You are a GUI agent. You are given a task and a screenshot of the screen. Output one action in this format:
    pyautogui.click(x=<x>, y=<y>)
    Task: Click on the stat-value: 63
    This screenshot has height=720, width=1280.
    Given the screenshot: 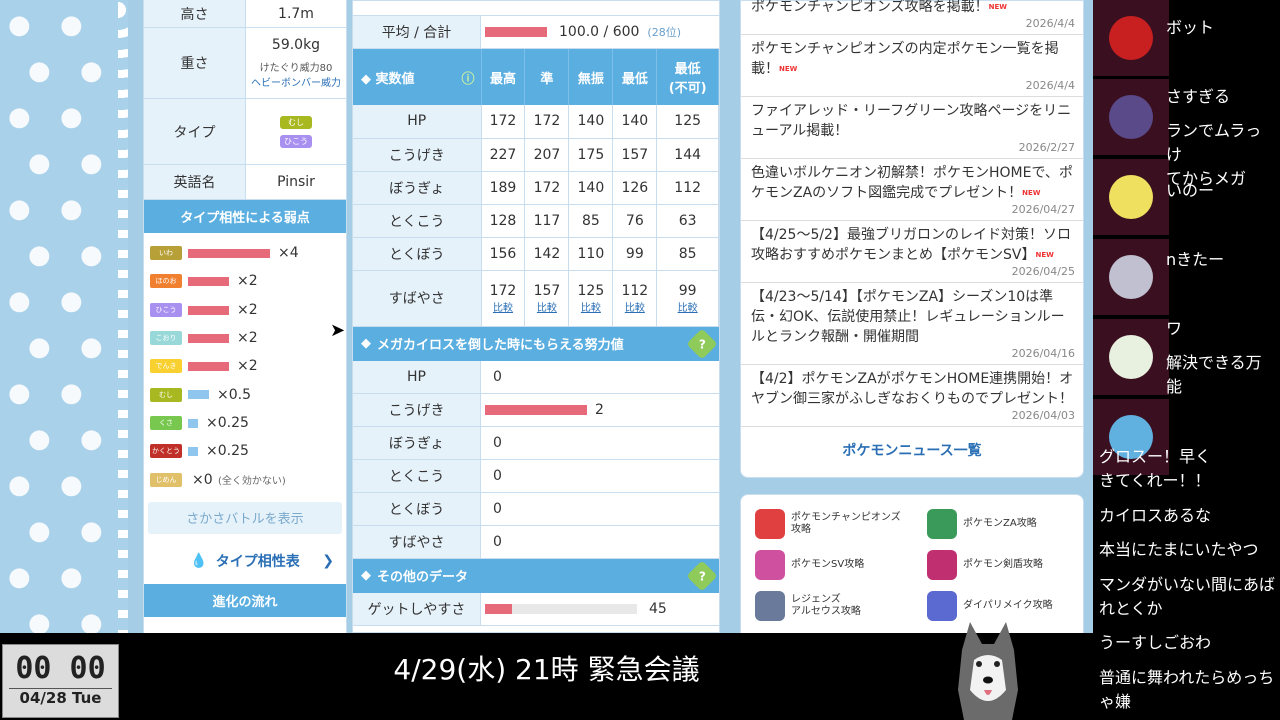 What is the action you would take?
    pyautogui.click(x=687, y=221)
    